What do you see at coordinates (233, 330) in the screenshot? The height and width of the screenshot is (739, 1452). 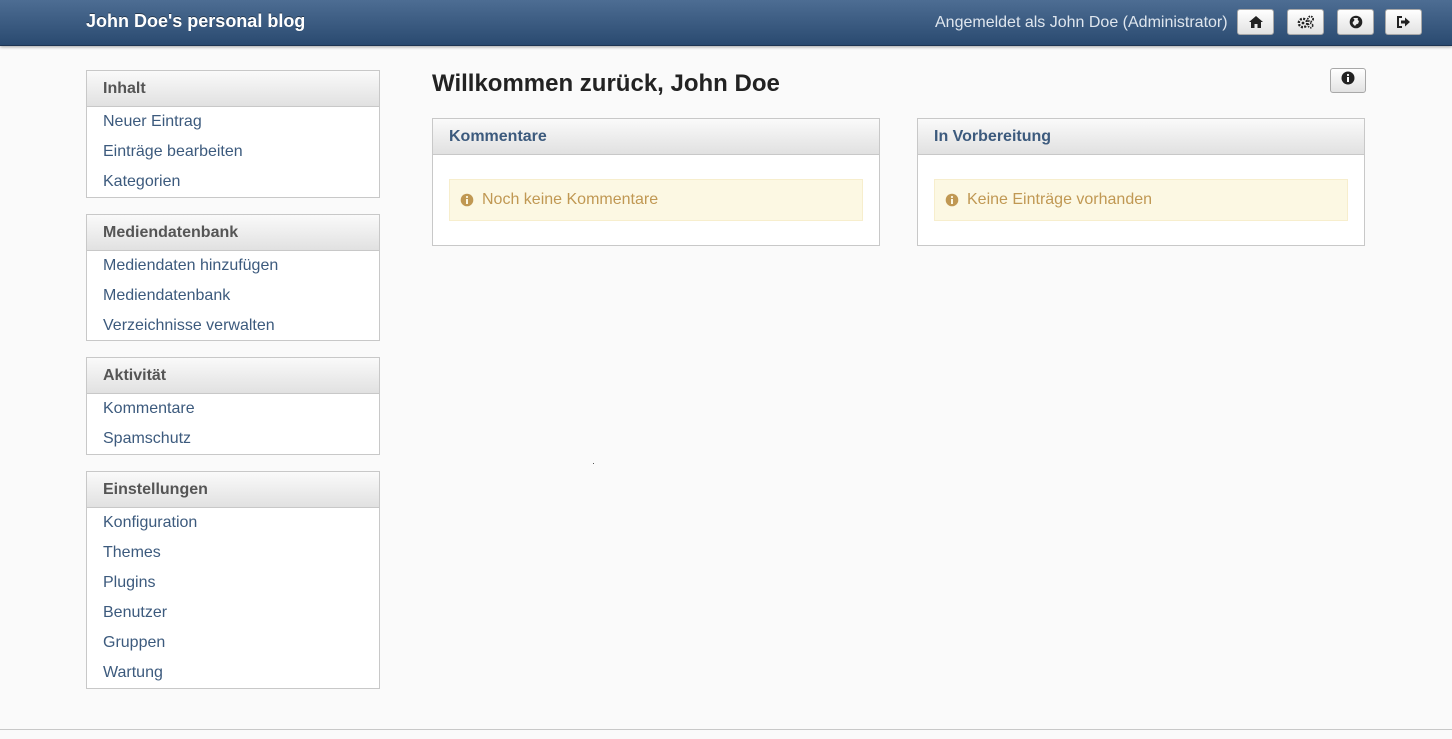 I see `sidebar-item-manage-directories: Verzeichnisse verwalten` at bounding box center [233, 330].